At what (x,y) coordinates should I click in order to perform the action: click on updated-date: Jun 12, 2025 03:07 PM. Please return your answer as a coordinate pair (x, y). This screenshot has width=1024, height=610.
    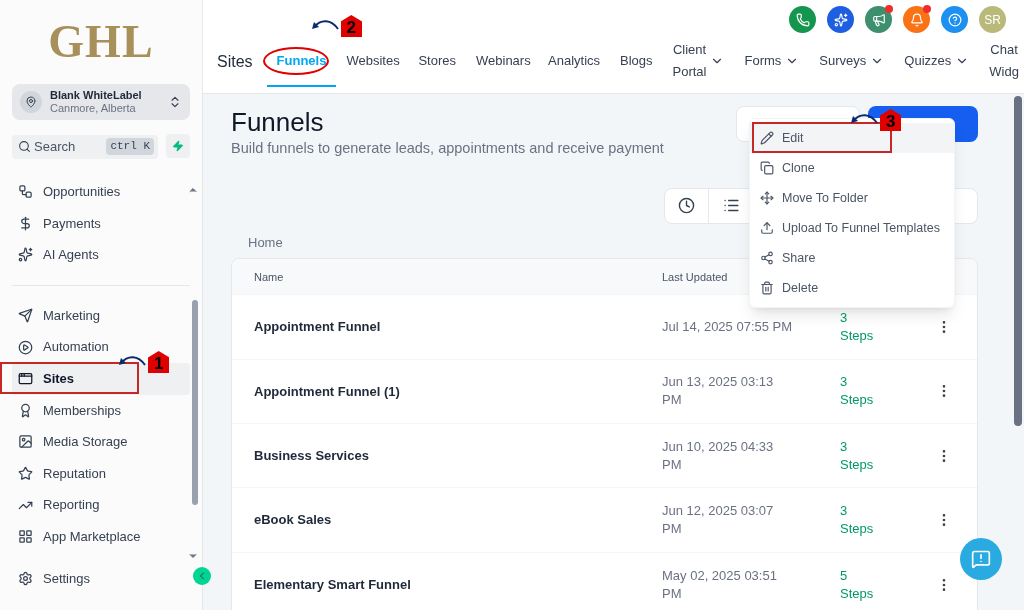
    Looking at the image, I should click on (718, 520).